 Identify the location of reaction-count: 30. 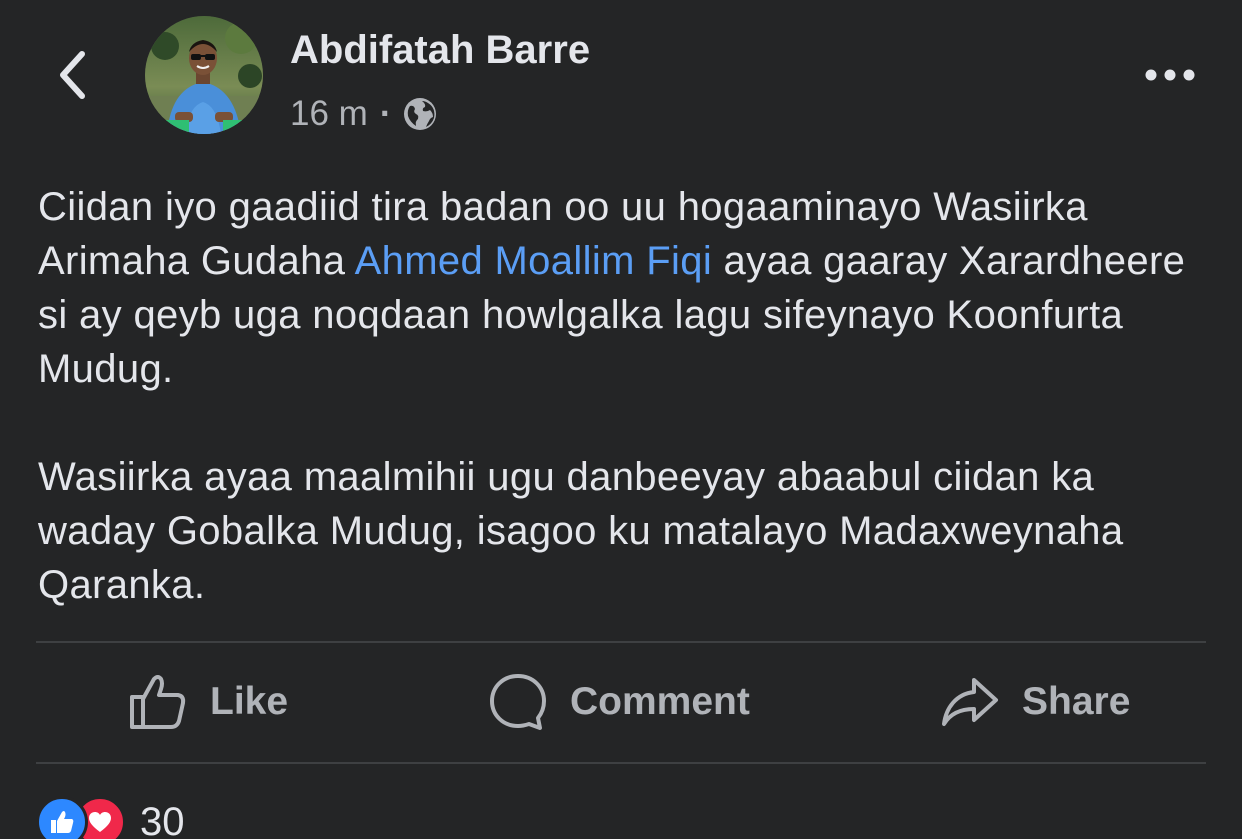
(162, 819).